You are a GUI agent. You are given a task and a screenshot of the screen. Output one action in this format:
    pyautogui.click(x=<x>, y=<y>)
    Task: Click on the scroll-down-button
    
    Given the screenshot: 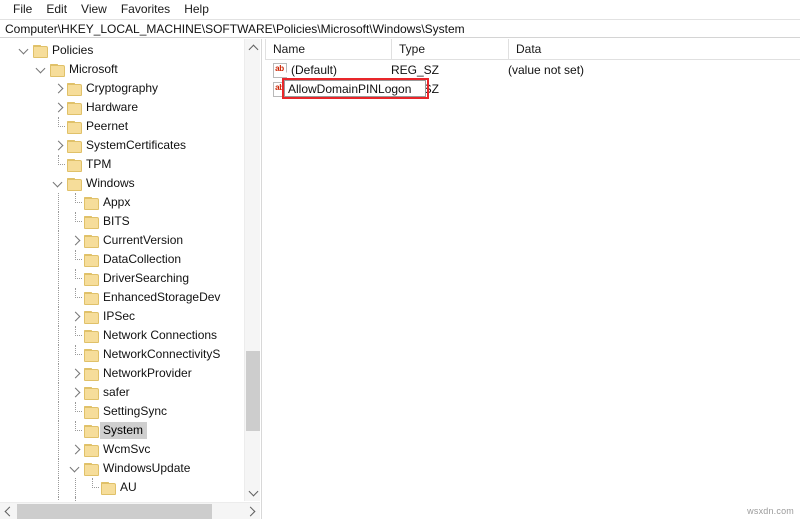 What is the action you would take?
    pyautogui.click(x=253, y=492)
    